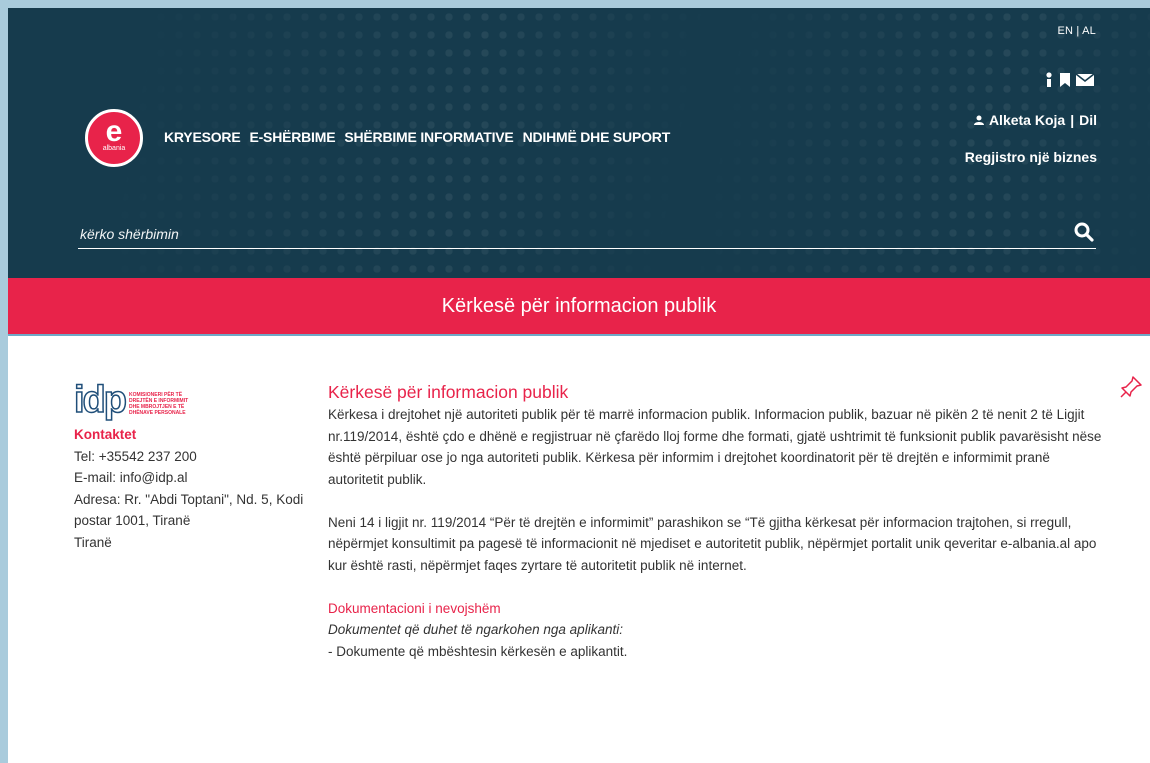 This screenshot has width=1150, height=763. I want to click on language-switcher: EN | AL, so click(1076, 31).